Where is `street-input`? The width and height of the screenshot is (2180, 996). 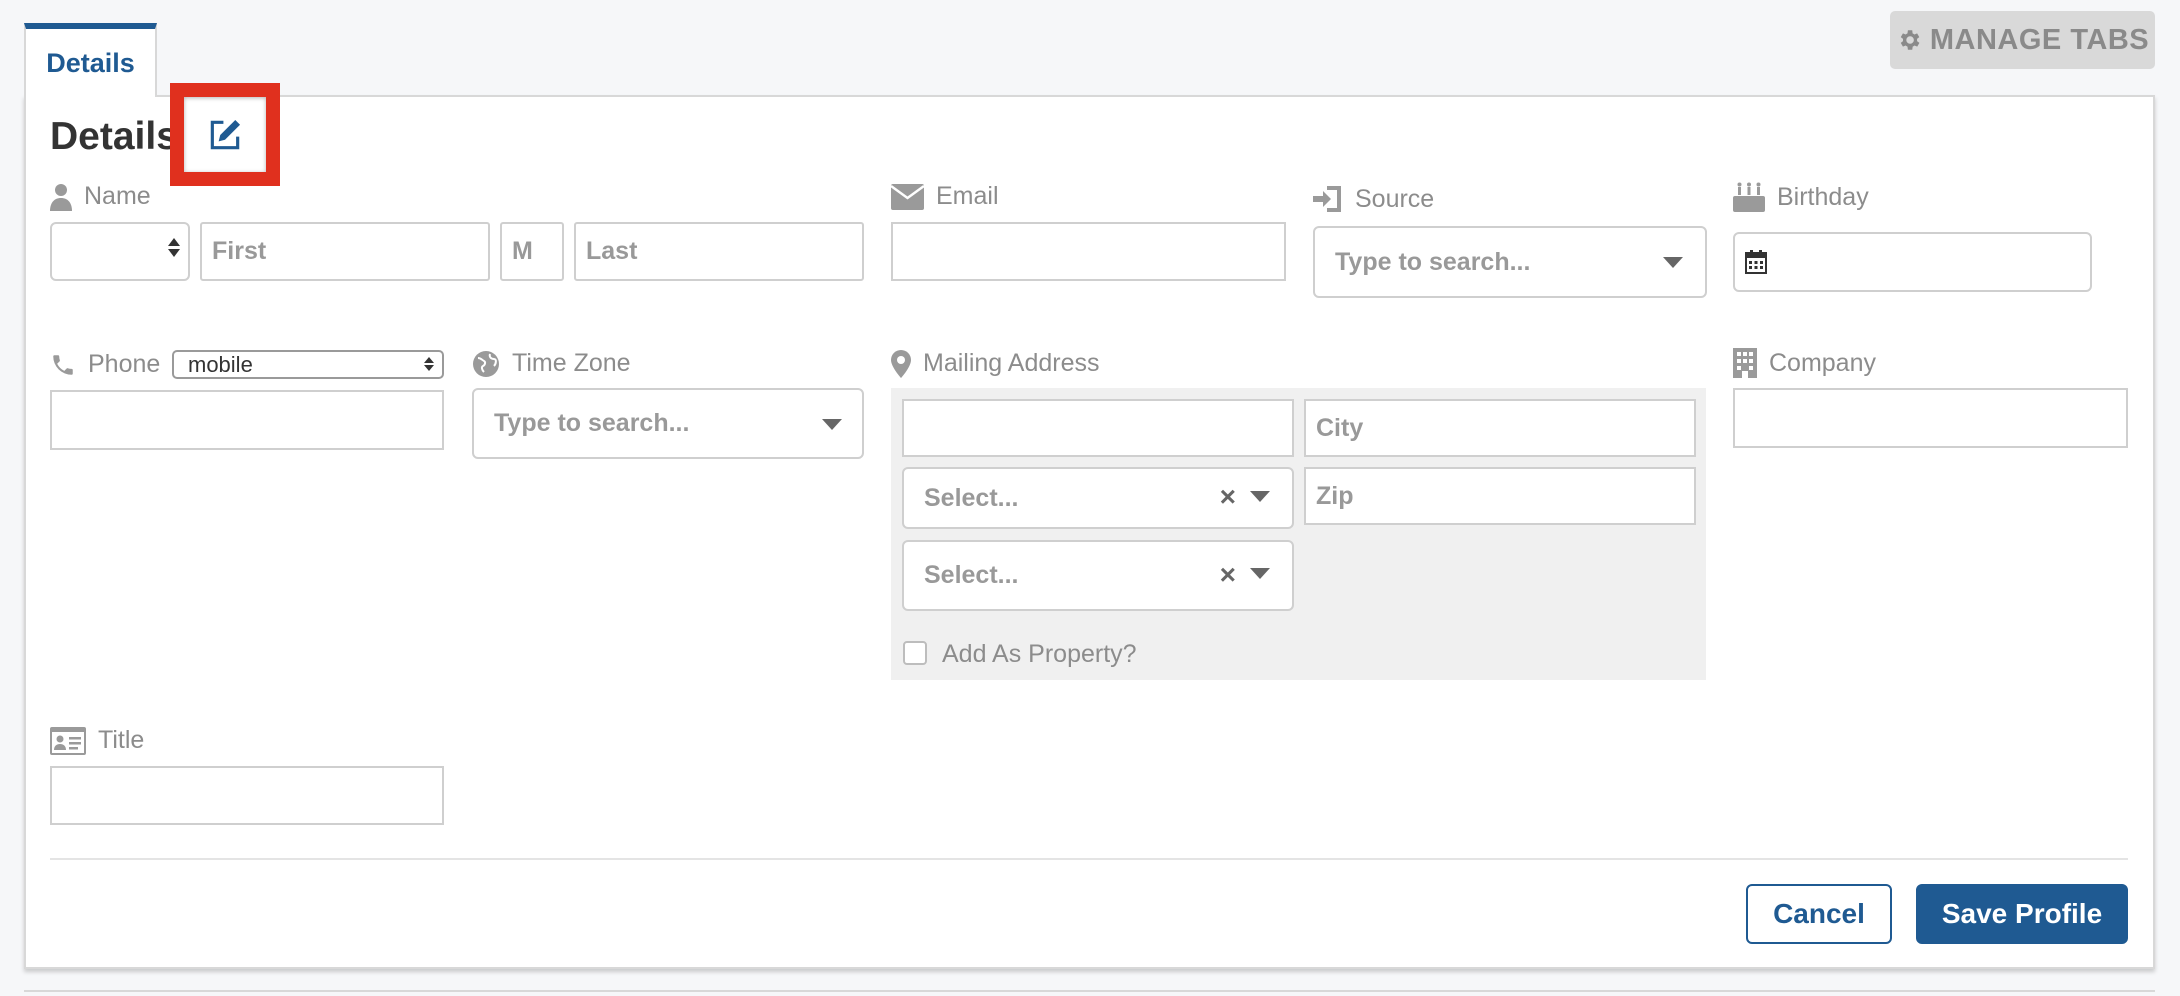
street-input is located at coordinates (1098, 428).